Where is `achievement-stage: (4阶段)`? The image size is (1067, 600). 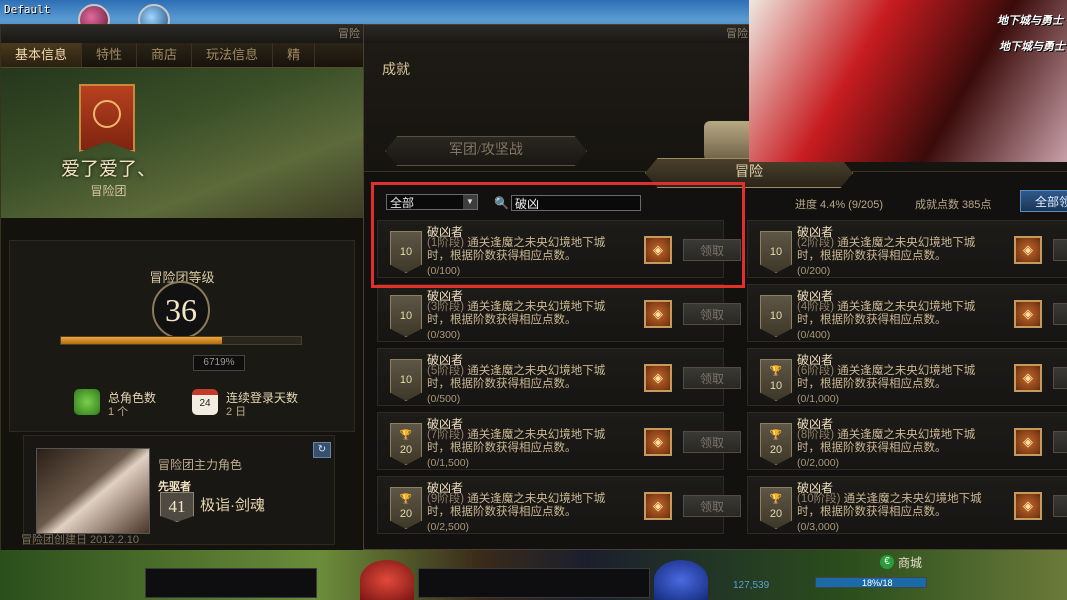
achievement-stage: (4阶段) is located at coordinates (816, 307).